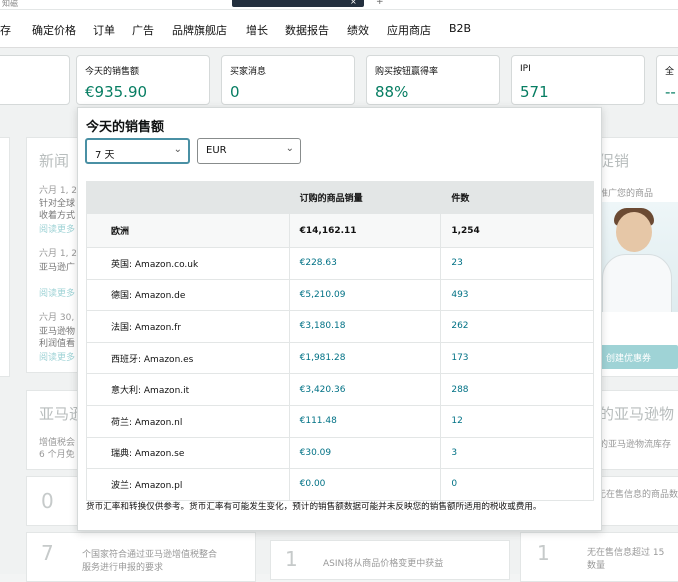 The image size is (678, 582). What do you see at coordinates (637, 495) in the screenshot?
I see `fba-no-listing-text: 无在售信息的商品数` at bounding box center [637, 495].